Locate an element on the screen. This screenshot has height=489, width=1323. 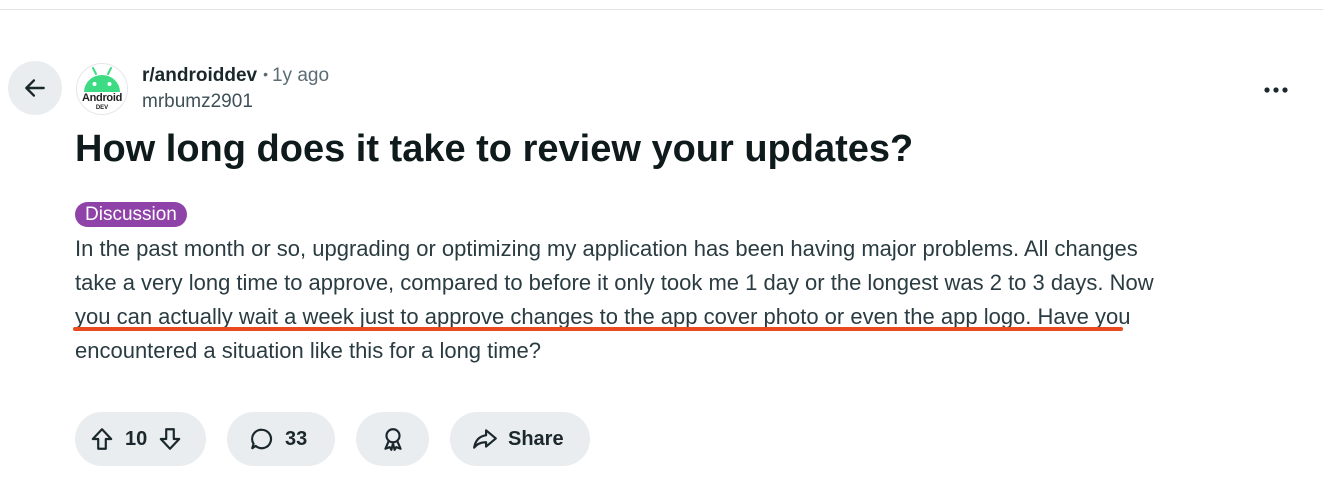
share-button: Share is located at coordinates (520, 439).